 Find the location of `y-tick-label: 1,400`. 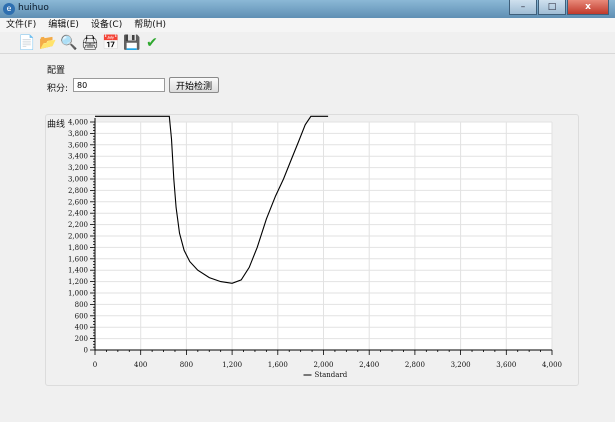

y-tick-label: 1,400 is located at coordinates (78, 271).